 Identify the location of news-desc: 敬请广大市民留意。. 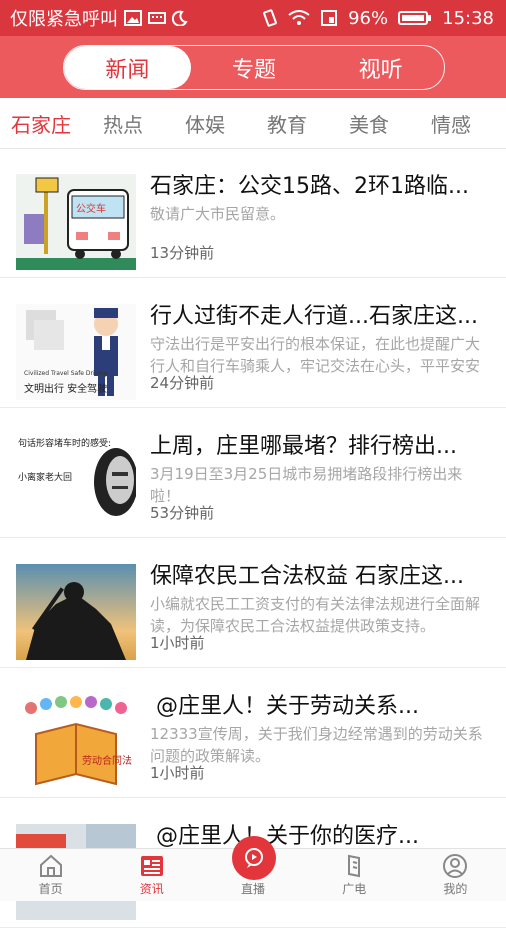
(218, 214).